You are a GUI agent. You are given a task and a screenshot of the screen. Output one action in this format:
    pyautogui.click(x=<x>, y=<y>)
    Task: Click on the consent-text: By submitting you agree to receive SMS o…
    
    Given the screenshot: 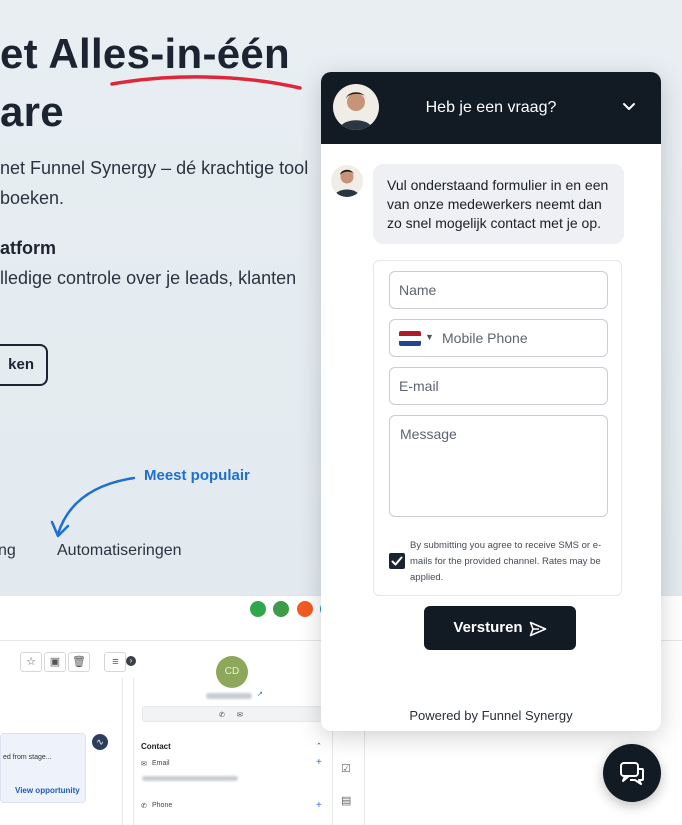 What is the action you would take?
    pyautogui.click(x=506, y=561)
    